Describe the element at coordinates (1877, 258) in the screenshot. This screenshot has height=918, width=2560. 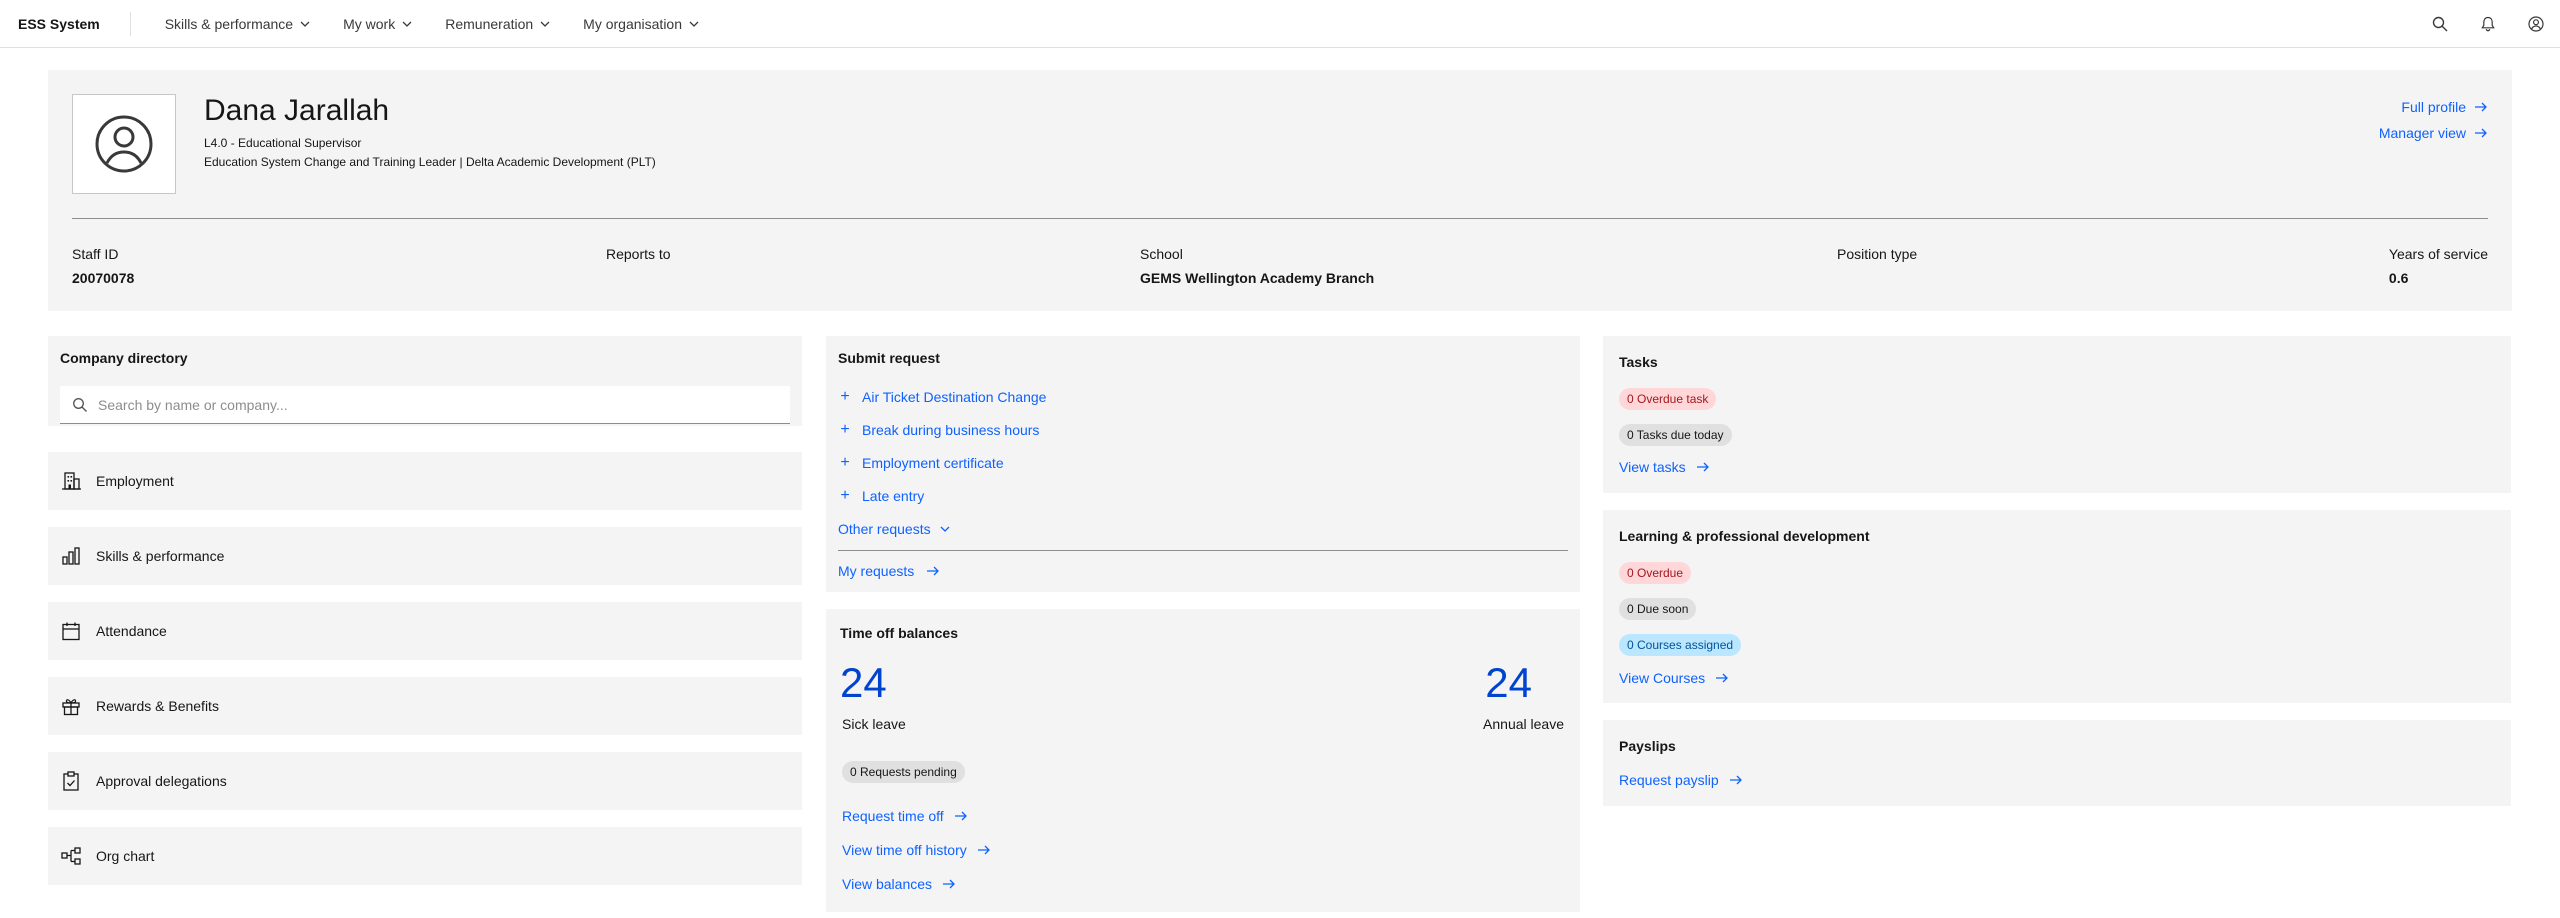
I see `stat-position-type: Position type` at that location.